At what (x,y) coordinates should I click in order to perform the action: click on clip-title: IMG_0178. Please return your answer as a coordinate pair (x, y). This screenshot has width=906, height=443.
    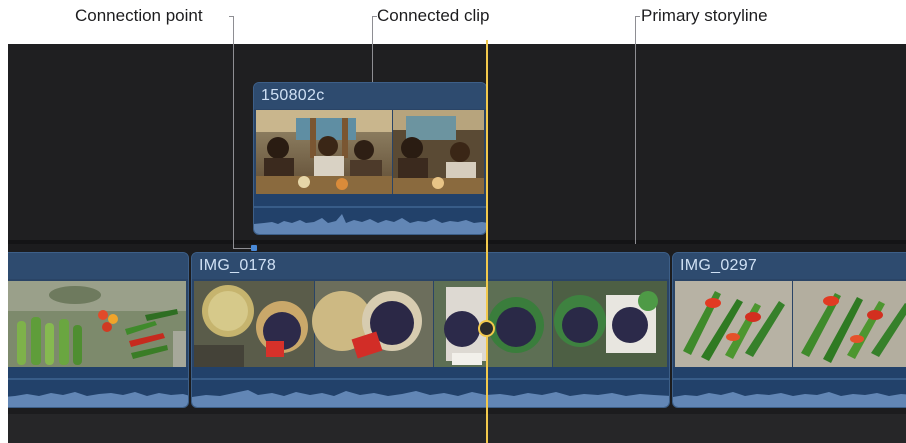
    Looking at the image, I should click on (238, 265).